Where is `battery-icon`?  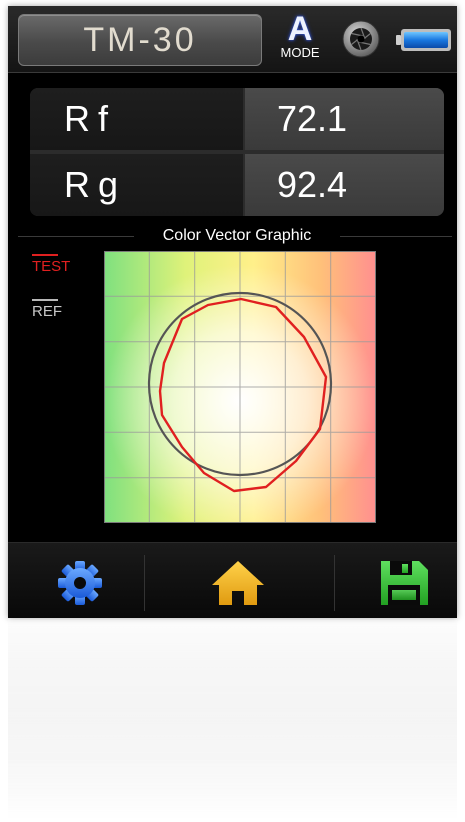 battery-icon is located at coordinates (423, 40).